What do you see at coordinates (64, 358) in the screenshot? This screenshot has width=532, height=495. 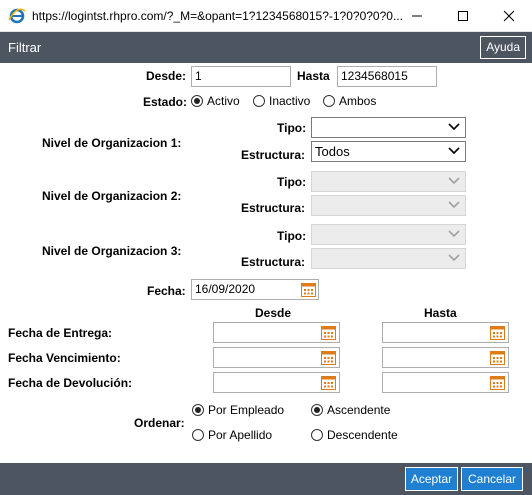 I see `fecha-vencimiento-label: Fecha Vencimiento:` at bounding box center [64, 358].